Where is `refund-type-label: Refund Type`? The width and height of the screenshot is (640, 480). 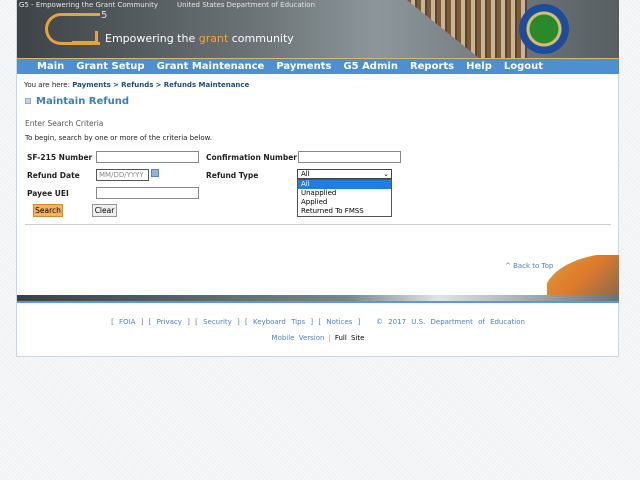 refund-type-label: Refund Type is located at coordinates (232, 175).